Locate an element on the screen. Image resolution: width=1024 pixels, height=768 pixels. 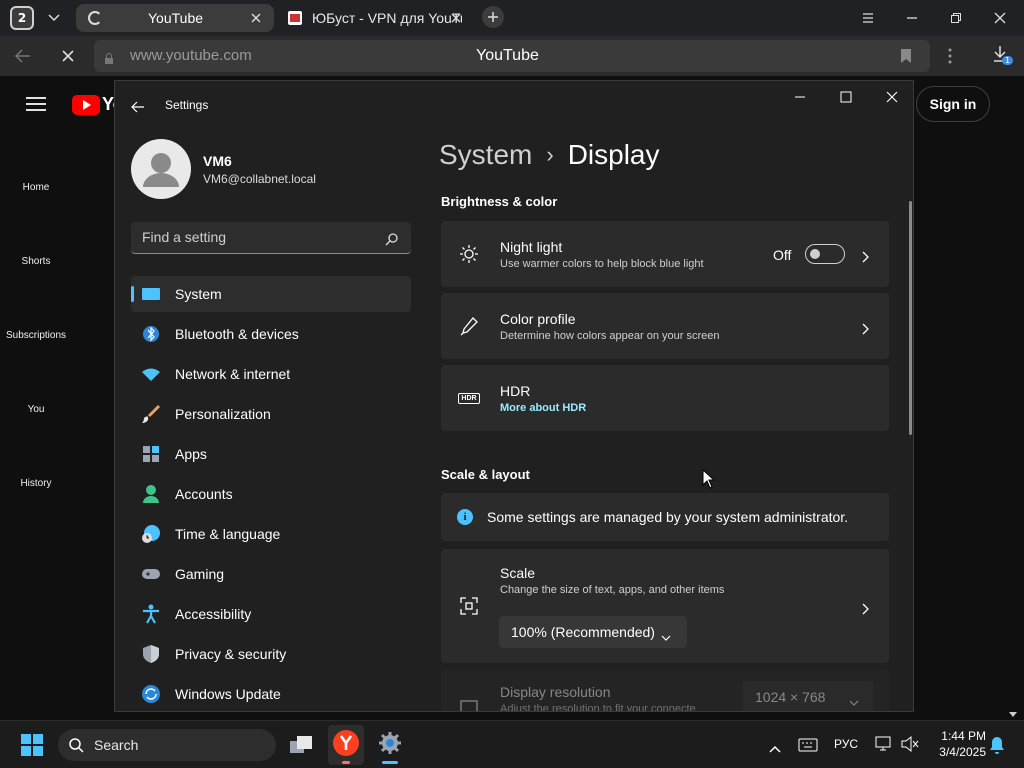
shield-icon is located at coordinates (151, 654).